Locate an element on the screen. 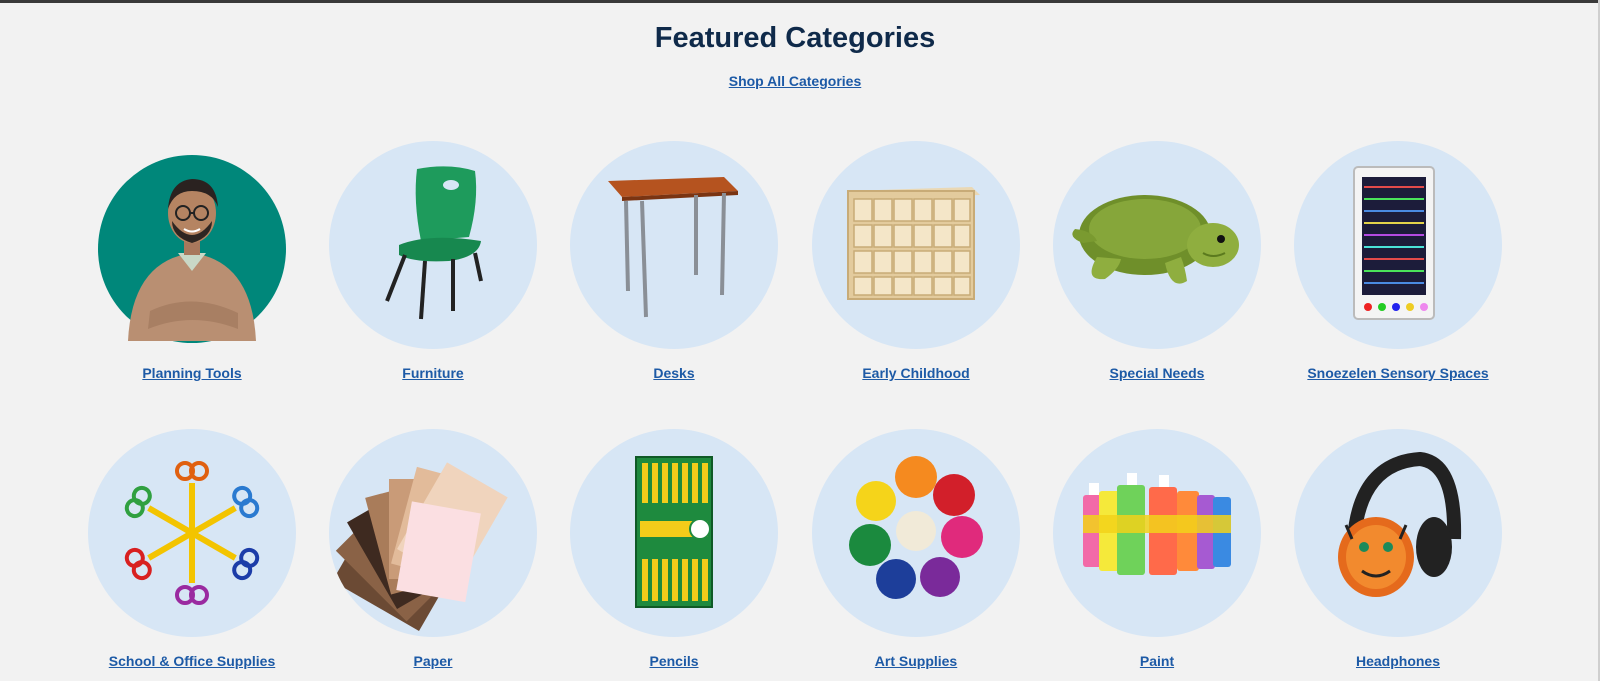  category-label: School & Office Supplies is located at coordinates (192, 661).